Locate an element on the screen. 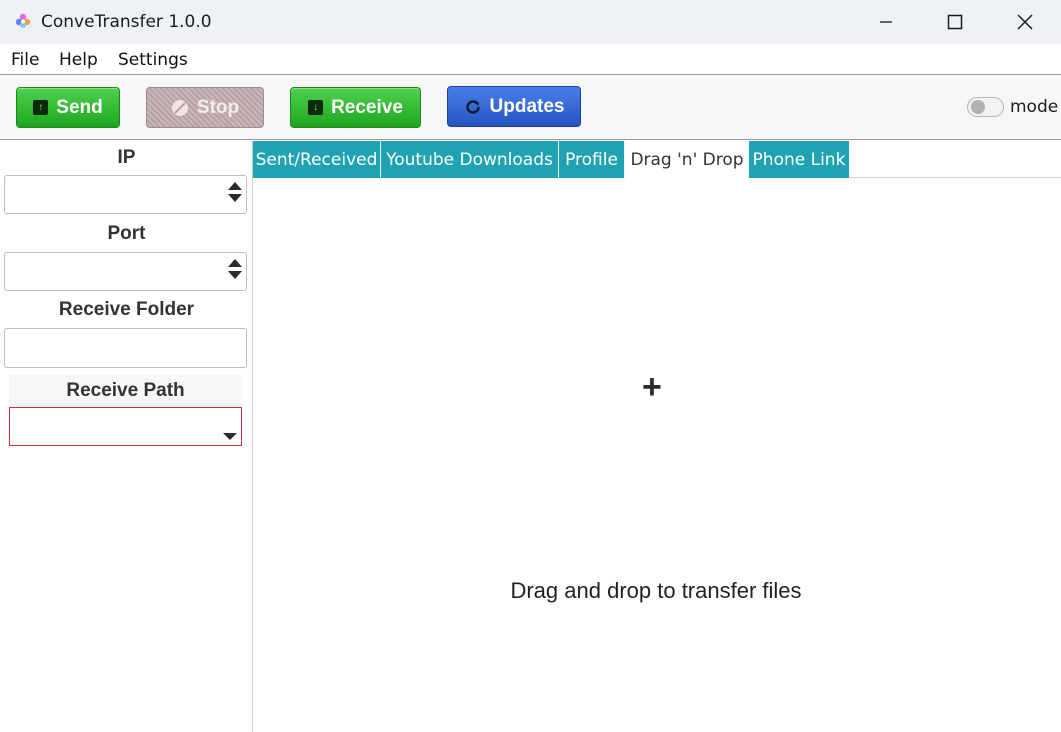 This screenshot has height=732, width=1061. minimize-button is located at coordinates (886, 22).